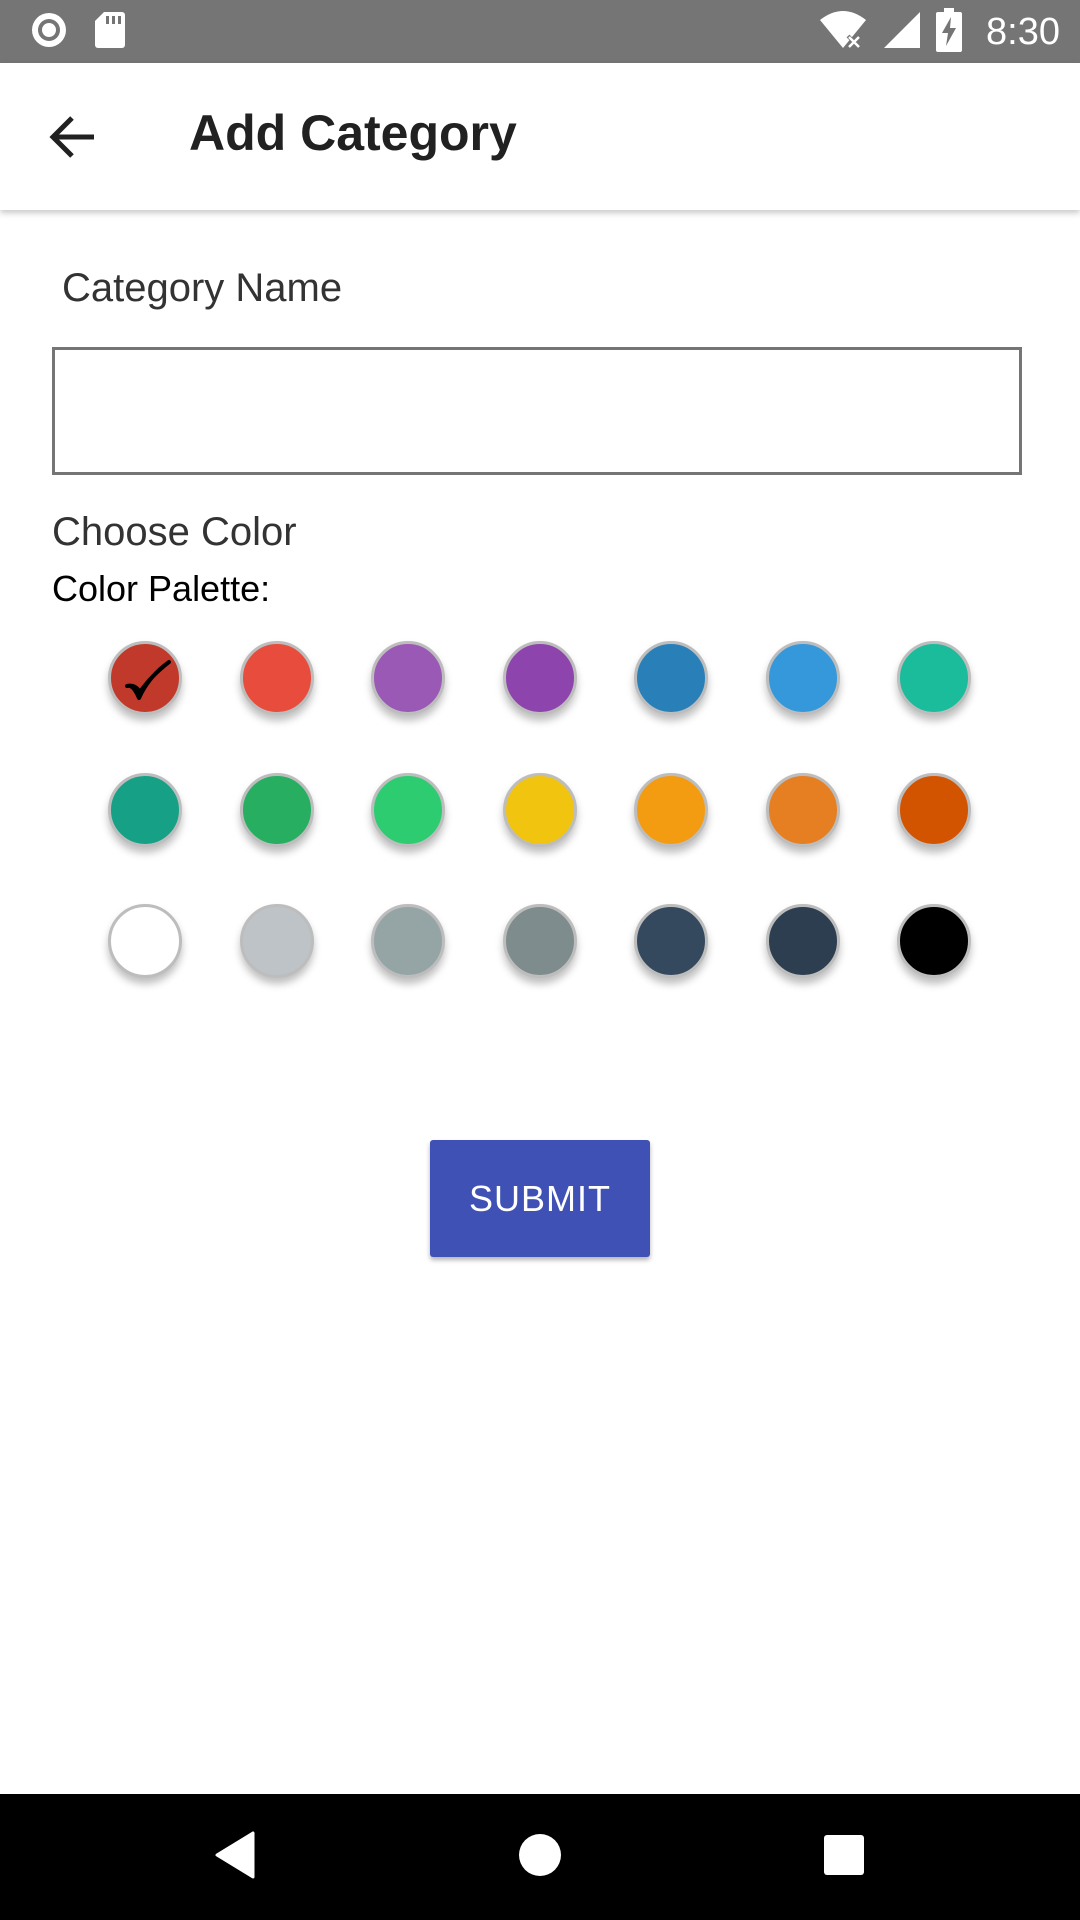  Describe the element at coordinates (843, 32) in the screenshot. I see `wifi-icon` at that location.